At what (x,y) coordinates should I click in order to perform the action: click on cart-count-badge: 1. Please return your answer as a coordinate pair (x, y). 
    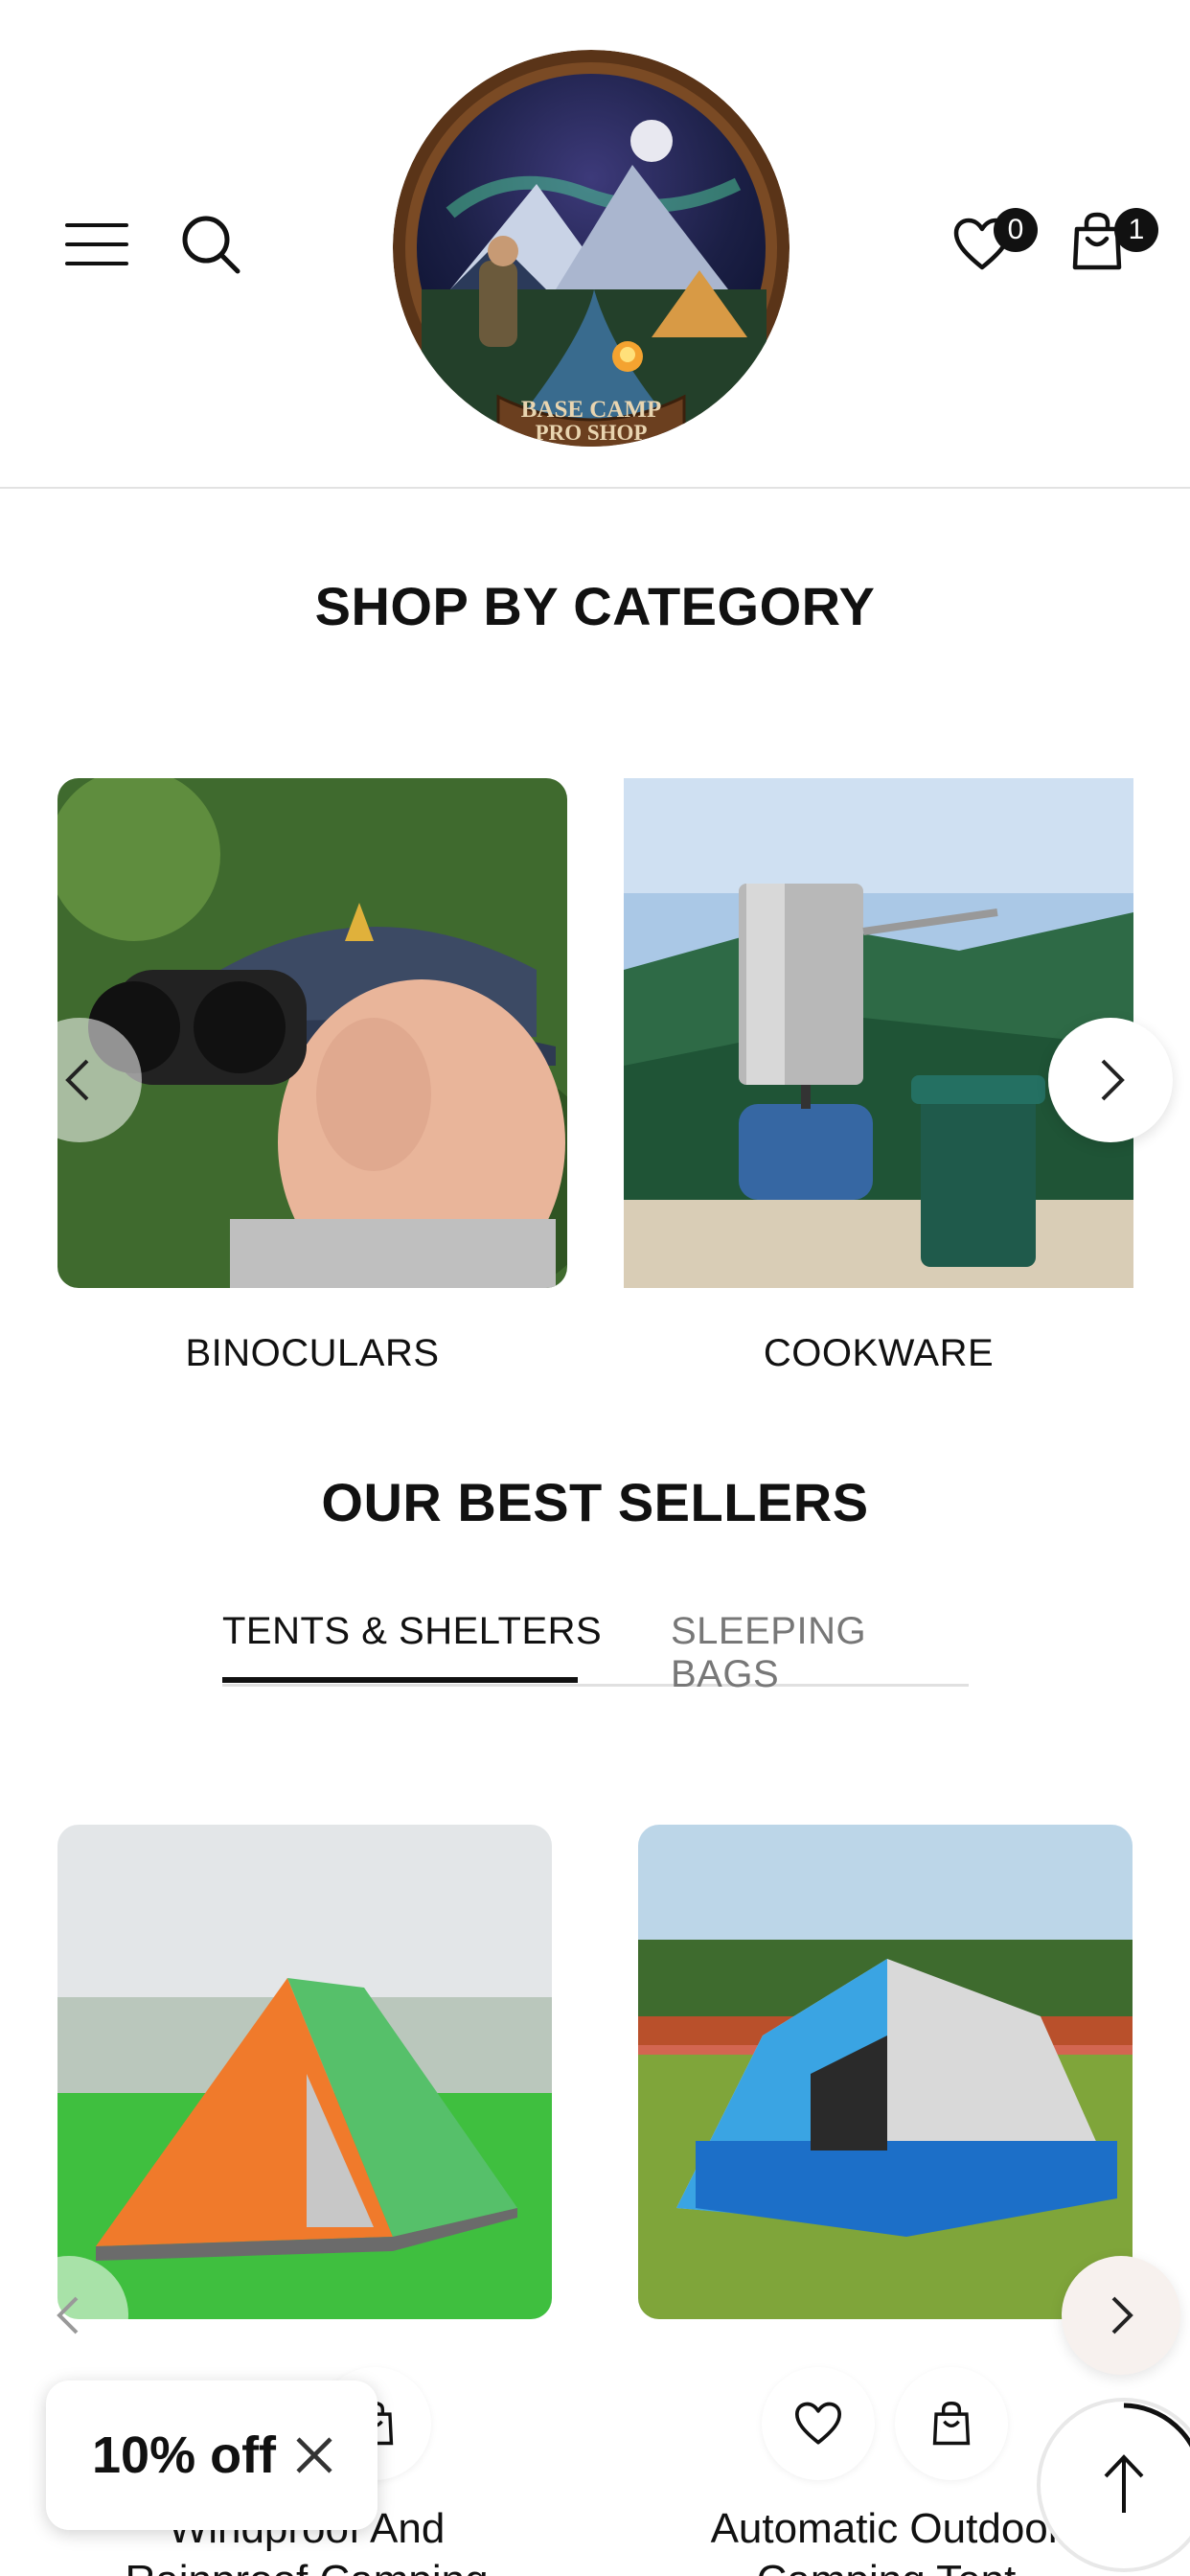
    Looking at the image, I should click on (1136, 230).